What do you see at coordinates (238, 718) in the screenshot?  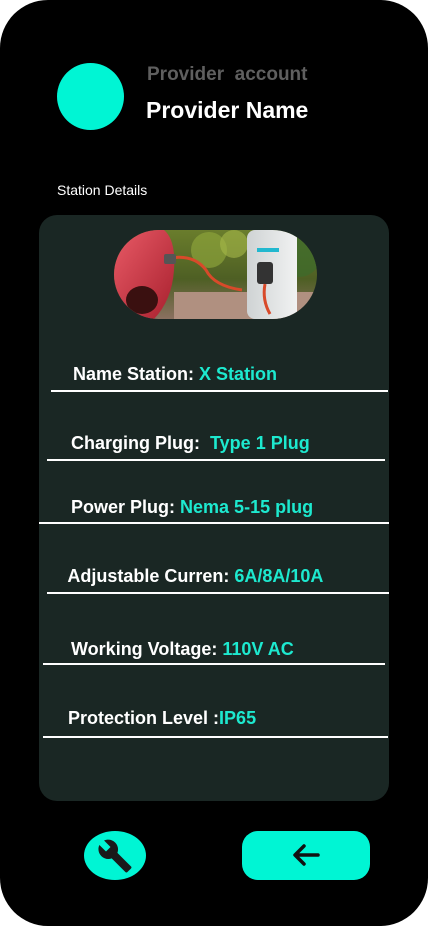 I see `detail-value: IP65` at bounding box center [238, 718].